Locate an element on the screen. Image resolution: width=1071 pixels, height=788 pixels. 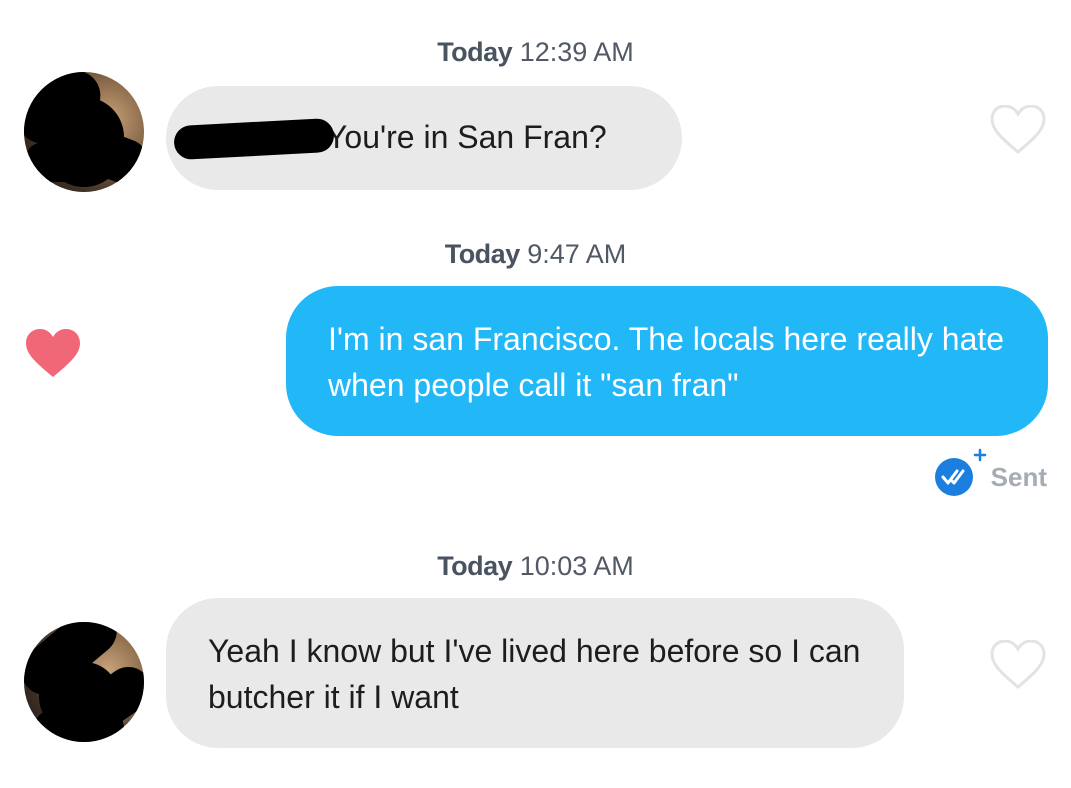
timestamp-time: 10:03 AM is located at coordinates (576, 566).